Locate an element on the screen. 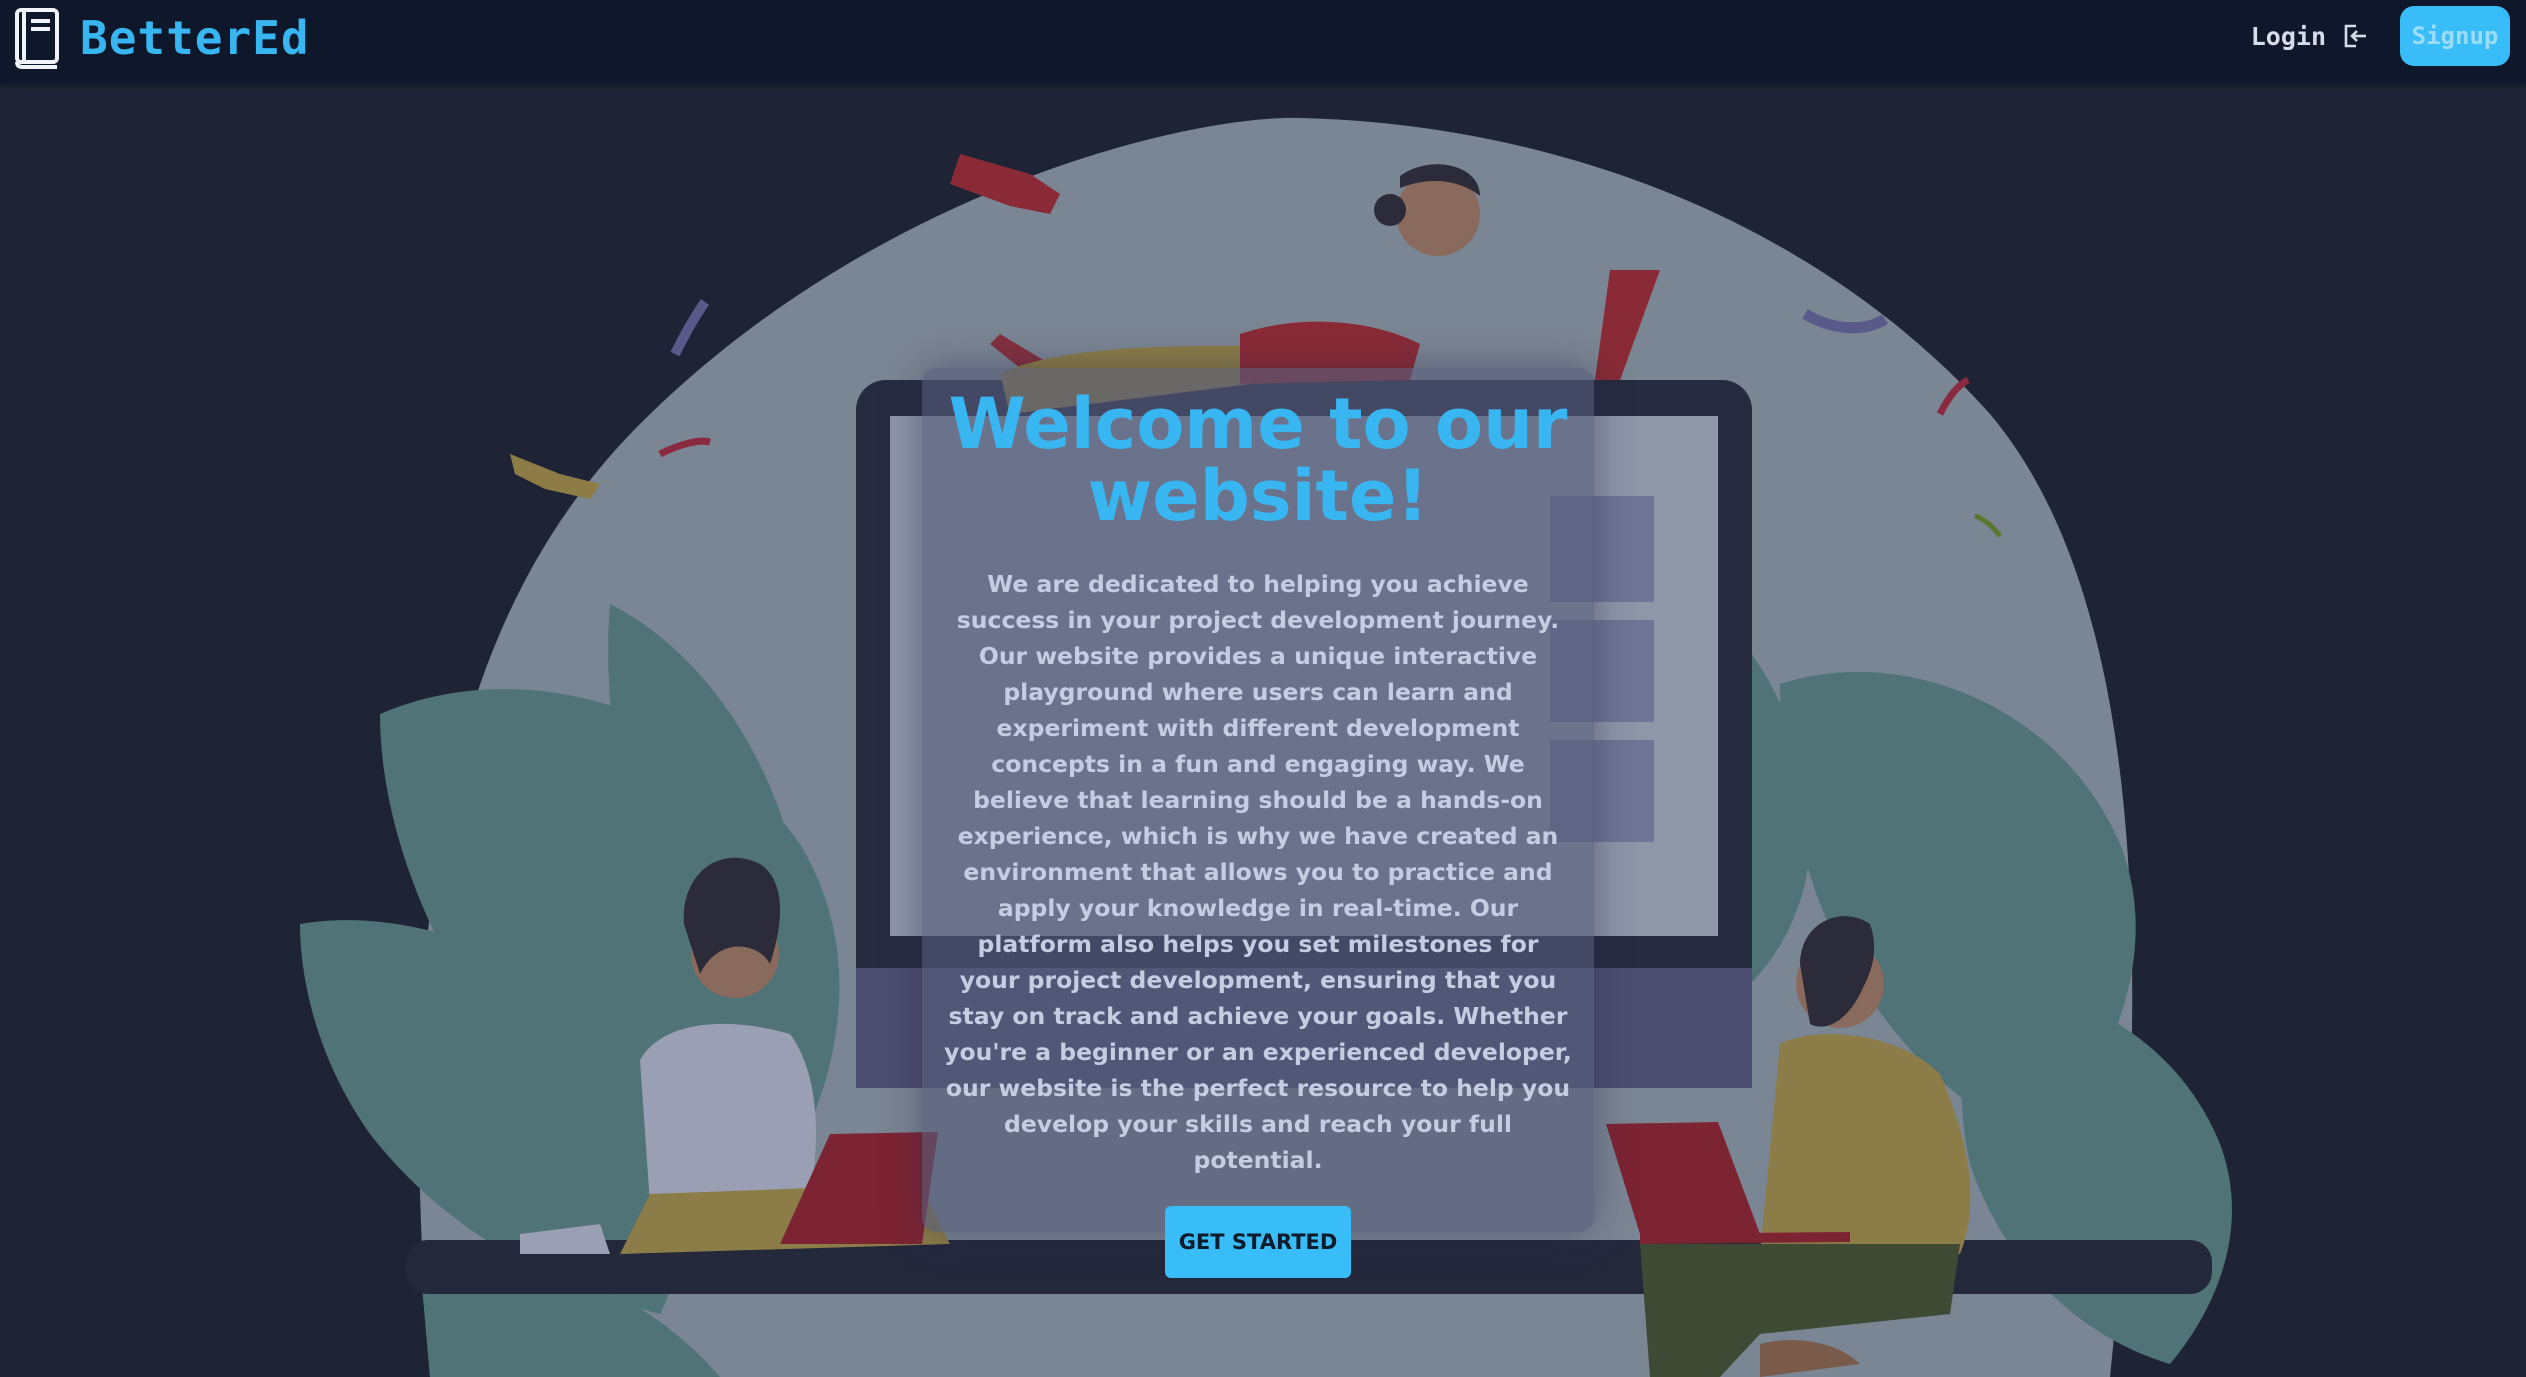 This screenshot has width=2526, height=1377. brand: BetterEd is located at coordinates (162, 38).